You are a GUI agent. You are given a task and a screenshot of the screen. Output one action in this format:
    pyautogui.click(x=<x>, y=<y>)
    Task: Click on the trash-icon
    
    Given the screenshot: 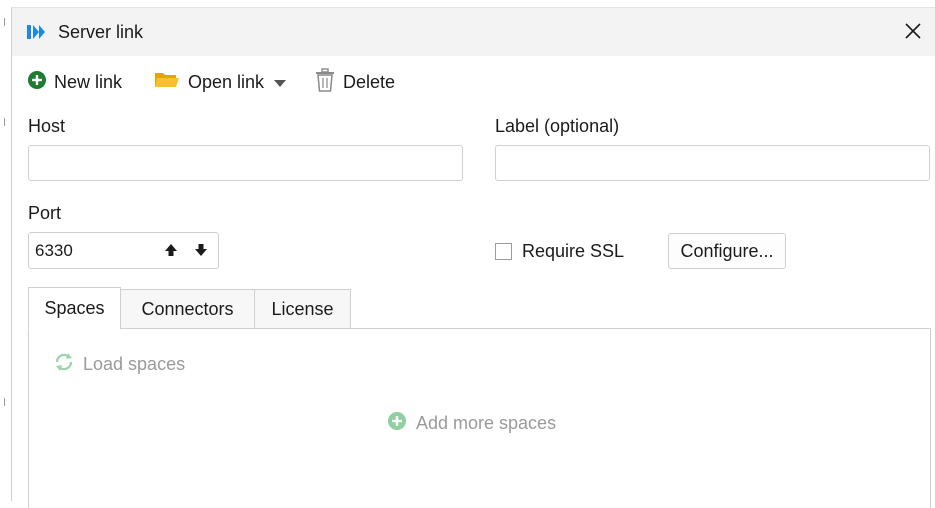 What is the action you would take?
    pyautogui.click(x=325, y=82)
    